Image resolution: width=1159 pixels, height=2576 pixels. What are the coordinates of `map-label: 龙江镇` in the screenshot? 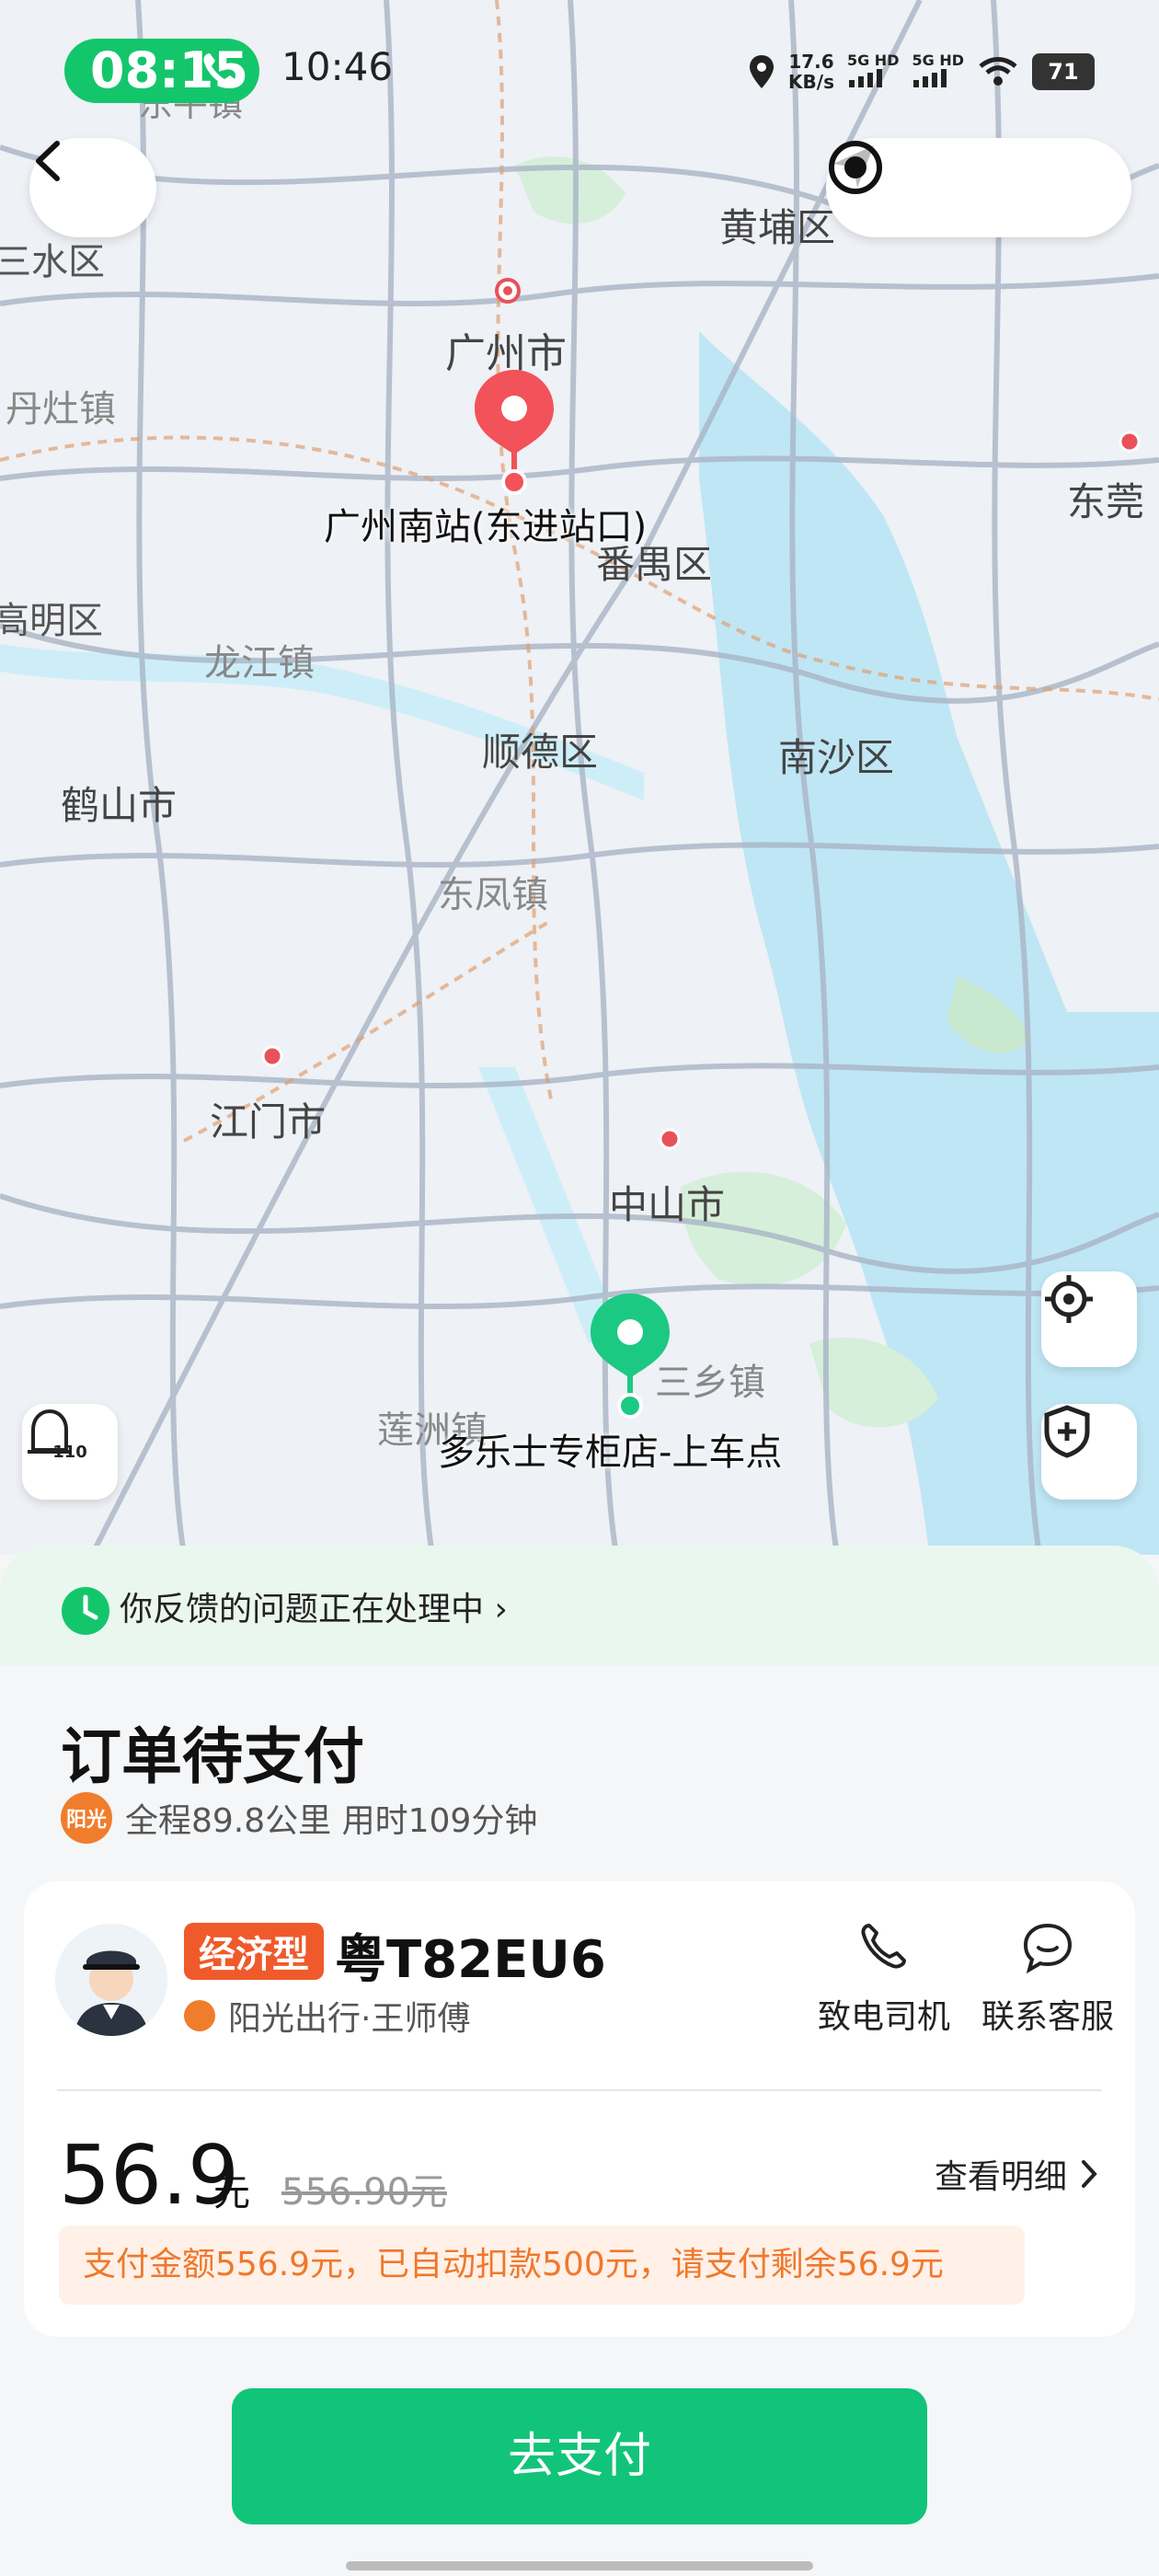 It's located at (259, 663).